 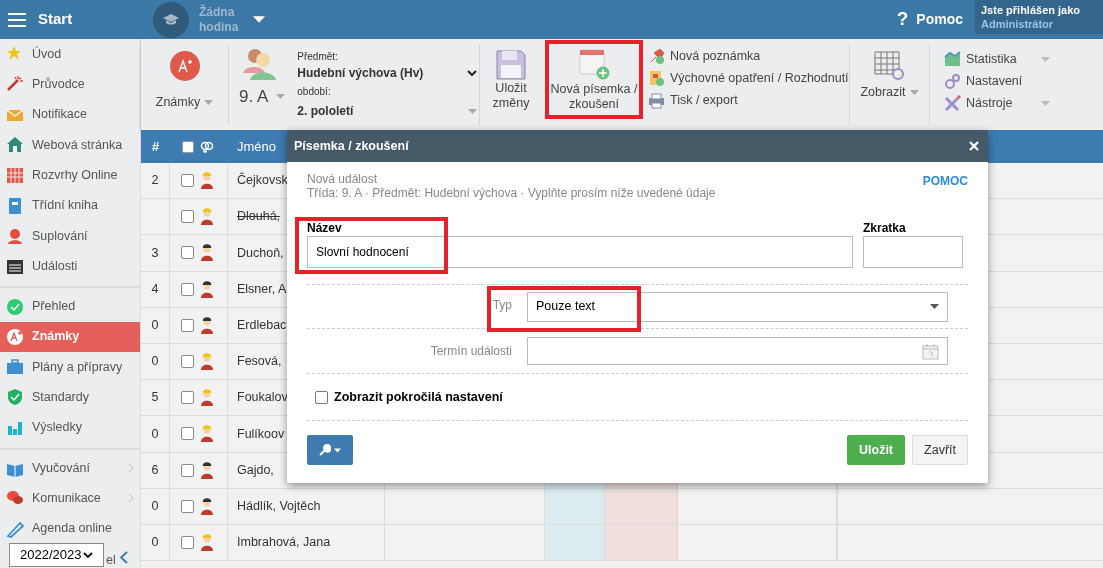 I want to click on new-exam-button: Nová písemka / zkoušení, so click(x=594, y=80).